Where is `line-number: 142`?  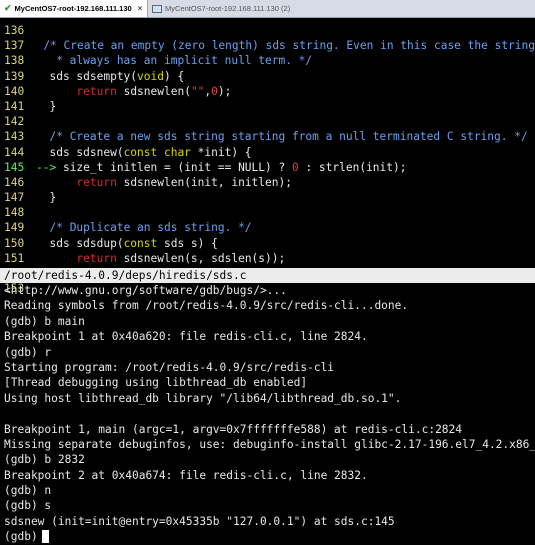 line-number: 142 is located at coordinates (14, 122).